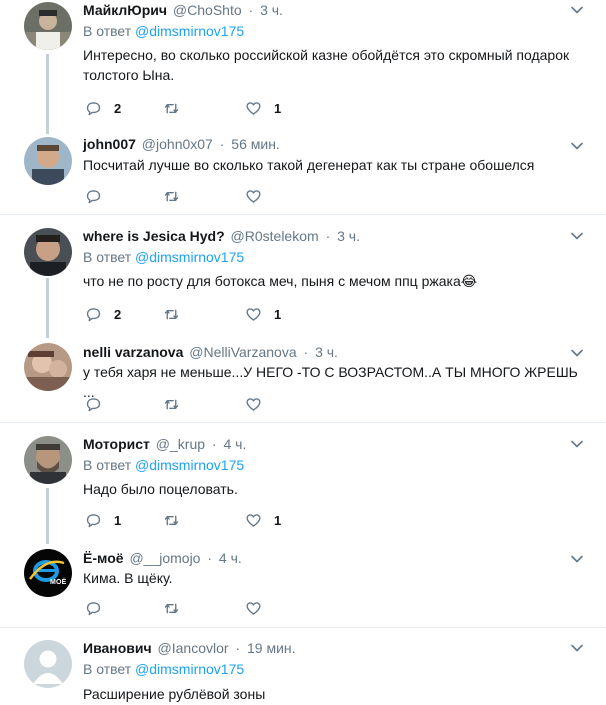 The image size is (606, 705). I want to click on author-name: Ё-моё, so click(103, 558).